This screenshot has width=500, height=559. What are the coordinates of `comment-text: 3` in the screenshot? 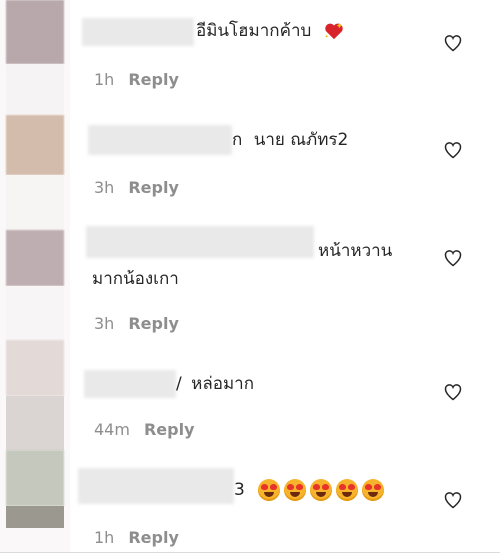 It's located at (311, 490).